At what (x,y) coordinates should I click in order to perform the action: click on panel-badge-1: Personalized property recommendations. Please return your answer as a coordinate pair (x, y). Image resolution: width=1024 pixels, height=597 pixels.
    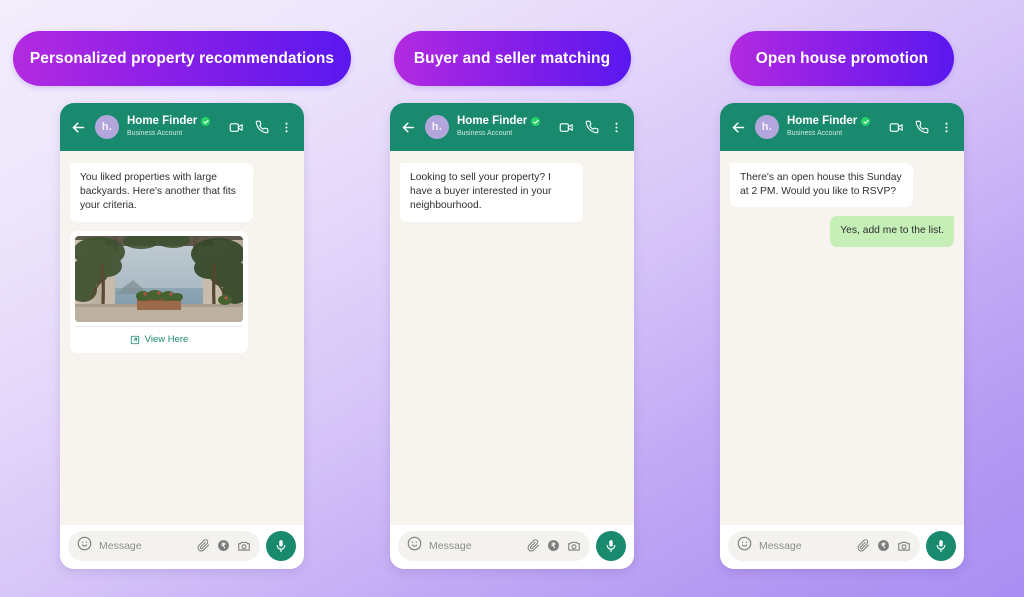
    Looking at the image, I should click on (182, 58).